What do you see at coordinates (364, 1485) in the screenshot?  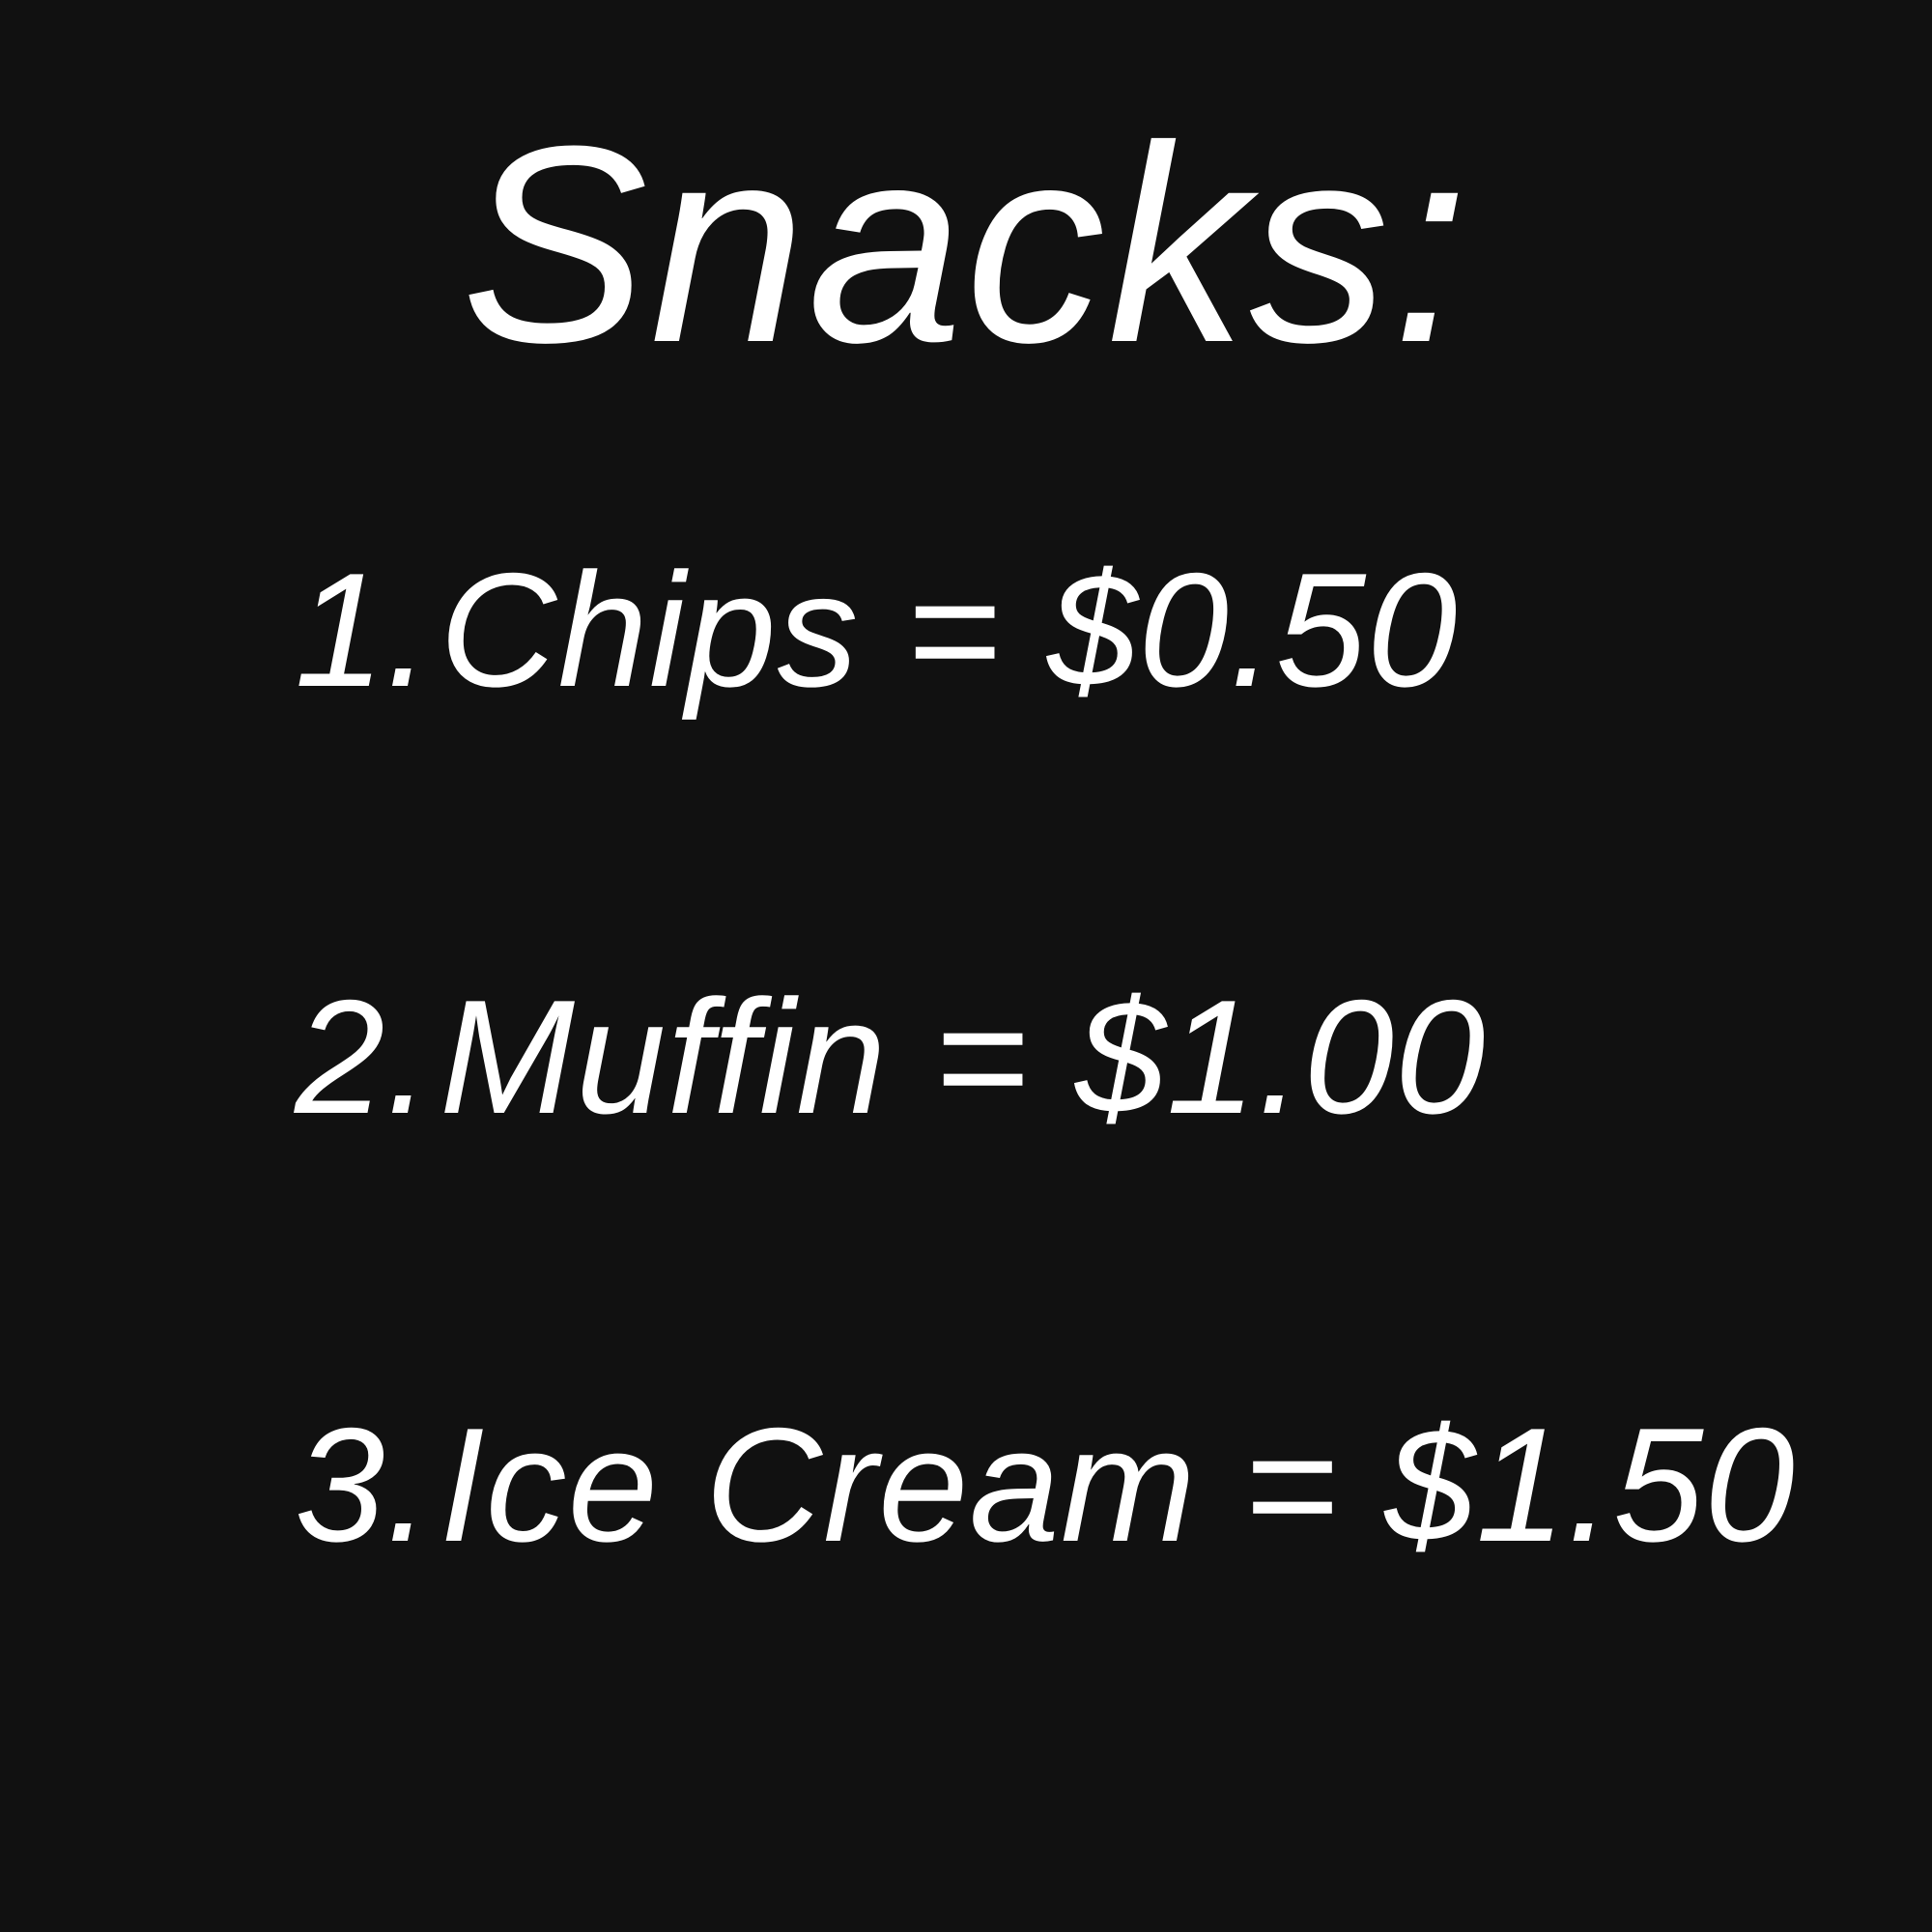 I see `item-number: 3.` at bounding box center [364, 1485].